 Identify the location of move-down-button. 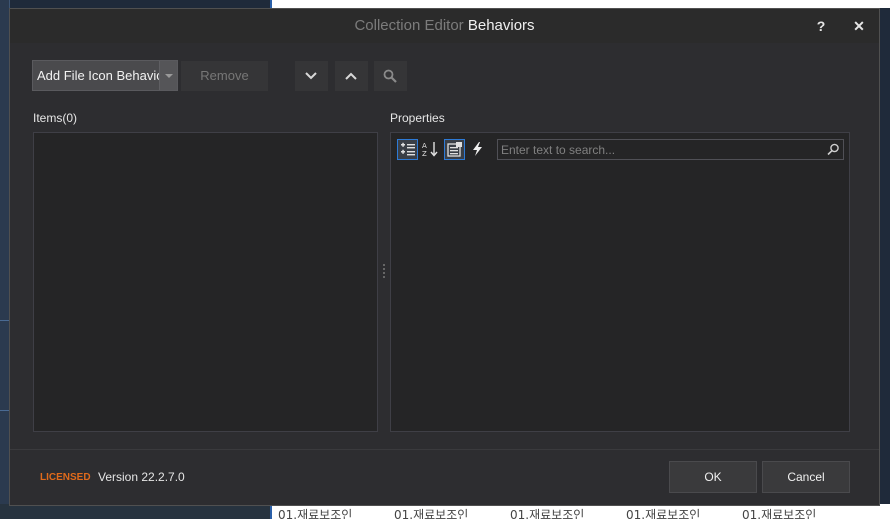
(311, 76).